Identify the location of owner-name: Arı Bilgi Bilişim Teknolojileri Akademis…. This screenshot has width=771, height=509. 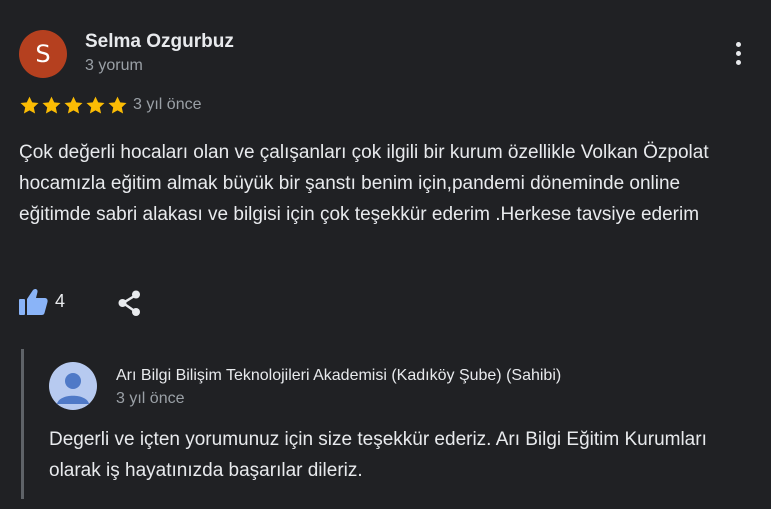
(339, 375).